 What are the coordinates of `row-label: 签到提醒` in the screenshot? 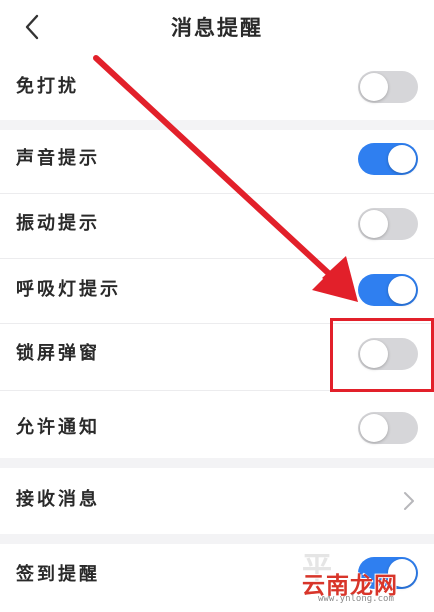 It's located at (58, 574).